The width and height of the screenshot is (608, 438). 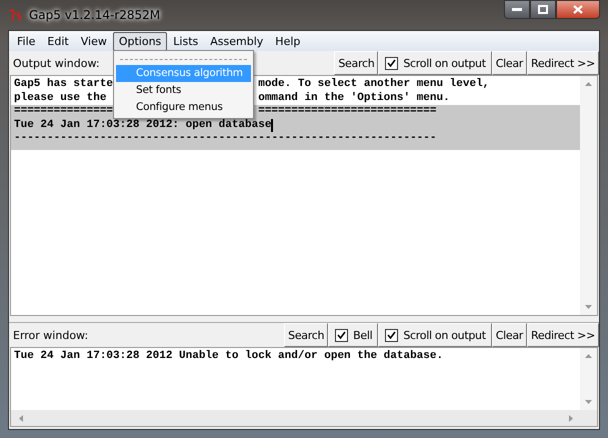 I want to click on close-button, so click(x=578, y=9).